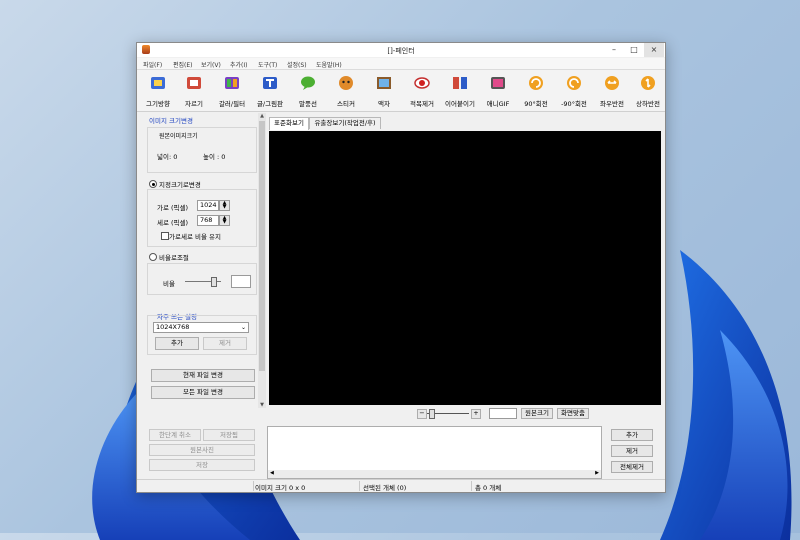  I want to click on image-size-icon, so click(158, 83).